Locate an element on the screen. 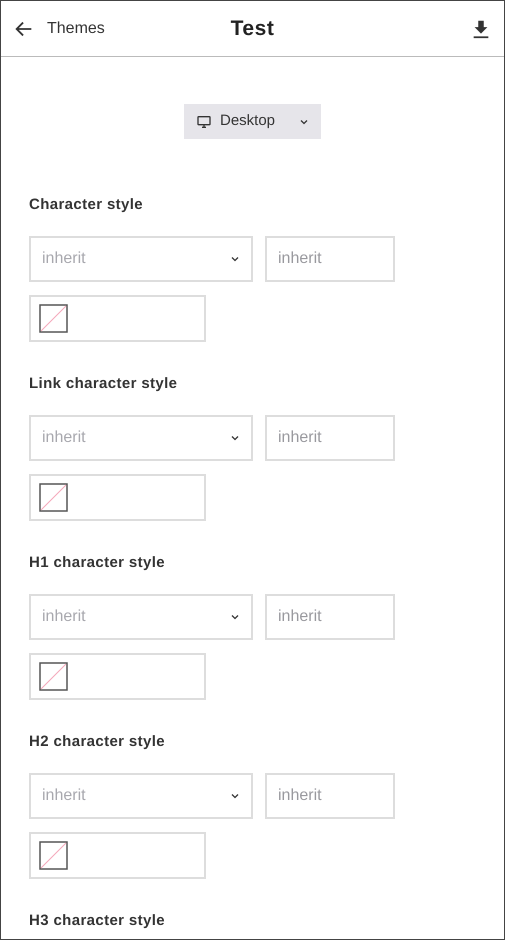  section-heading: Character style is located at coordinates (86, 205).